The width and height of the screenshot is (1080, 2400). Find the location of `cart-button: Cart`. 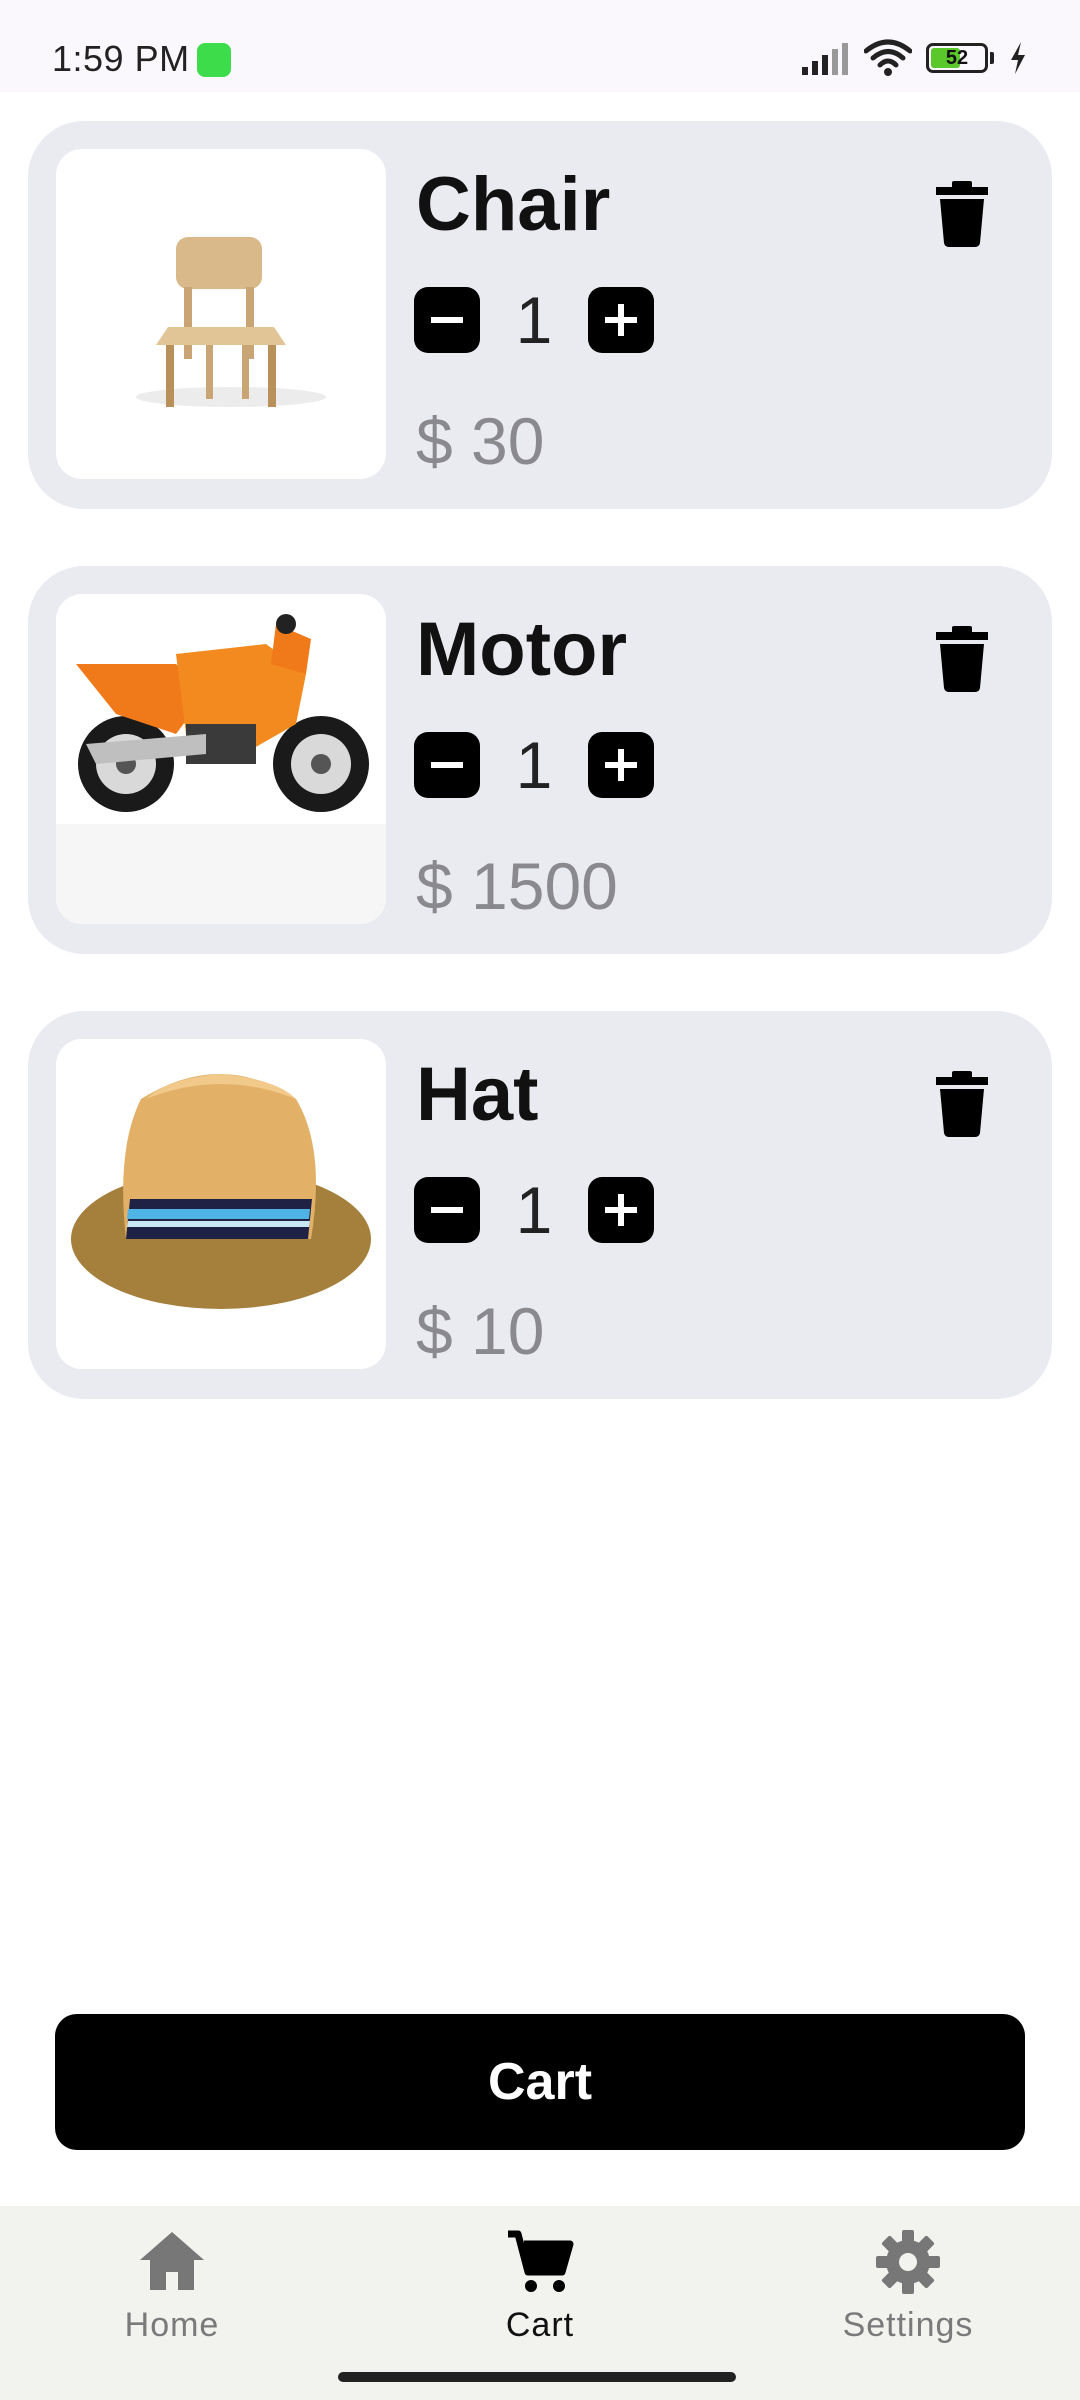

cart-button: Cart is located at coordinates (540, 2082).